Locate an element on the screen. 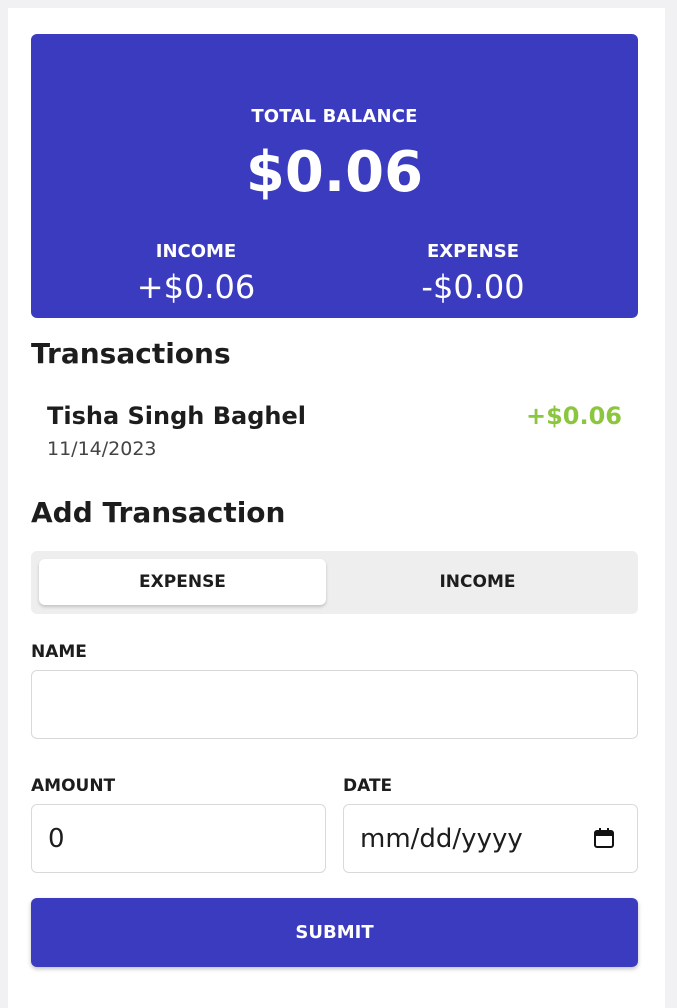  income-toggle-button: INCOME is located at coordinates (477, 582).